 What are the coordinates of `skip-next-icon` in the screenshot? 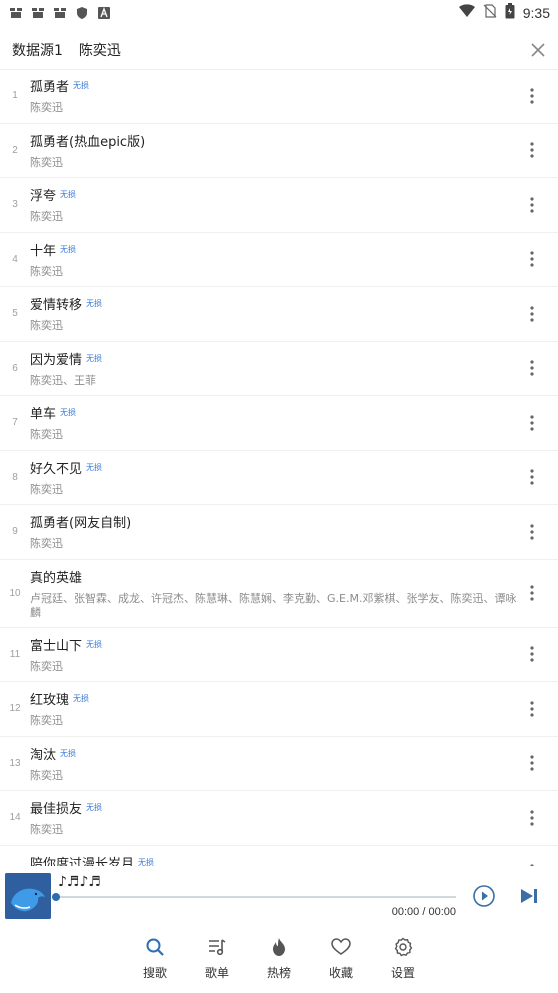 It's located at (529, 896).